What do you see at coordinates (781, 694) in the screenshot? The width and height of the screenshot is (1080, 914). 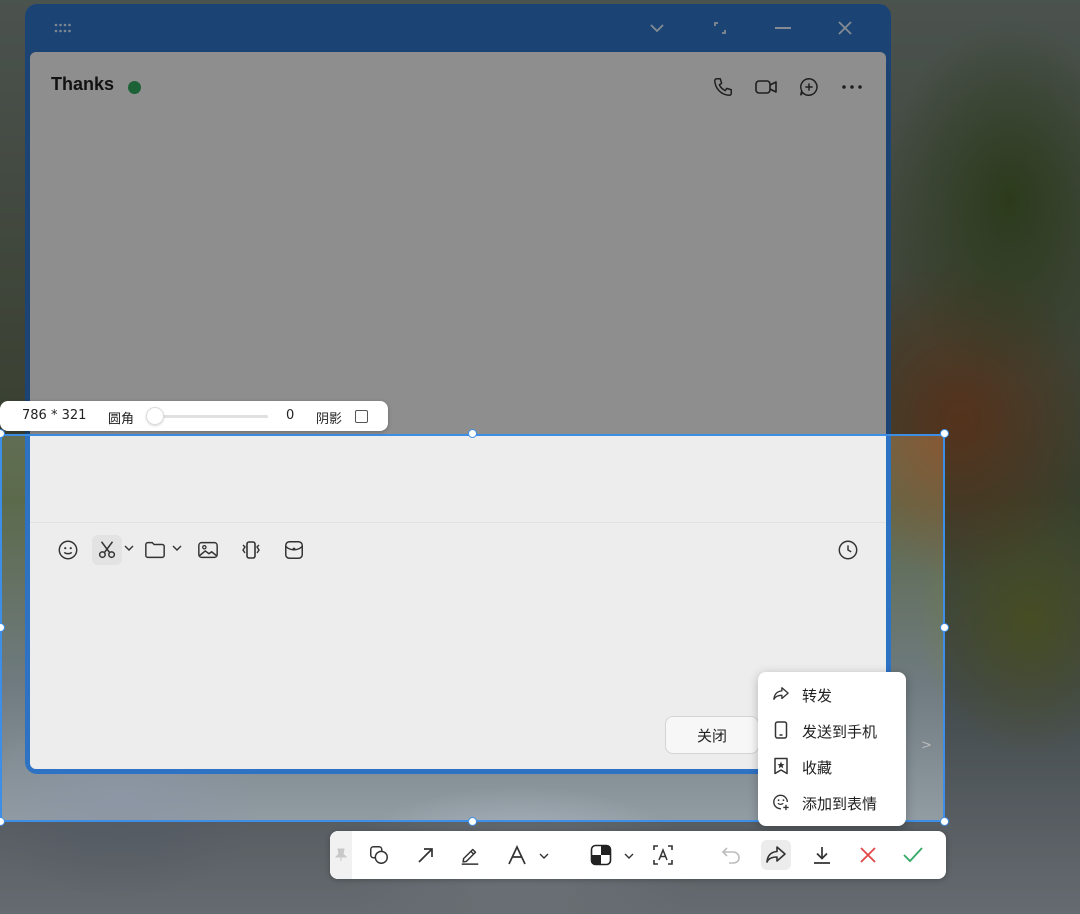 I see `forward-icon` at bounding box center [781, 694].